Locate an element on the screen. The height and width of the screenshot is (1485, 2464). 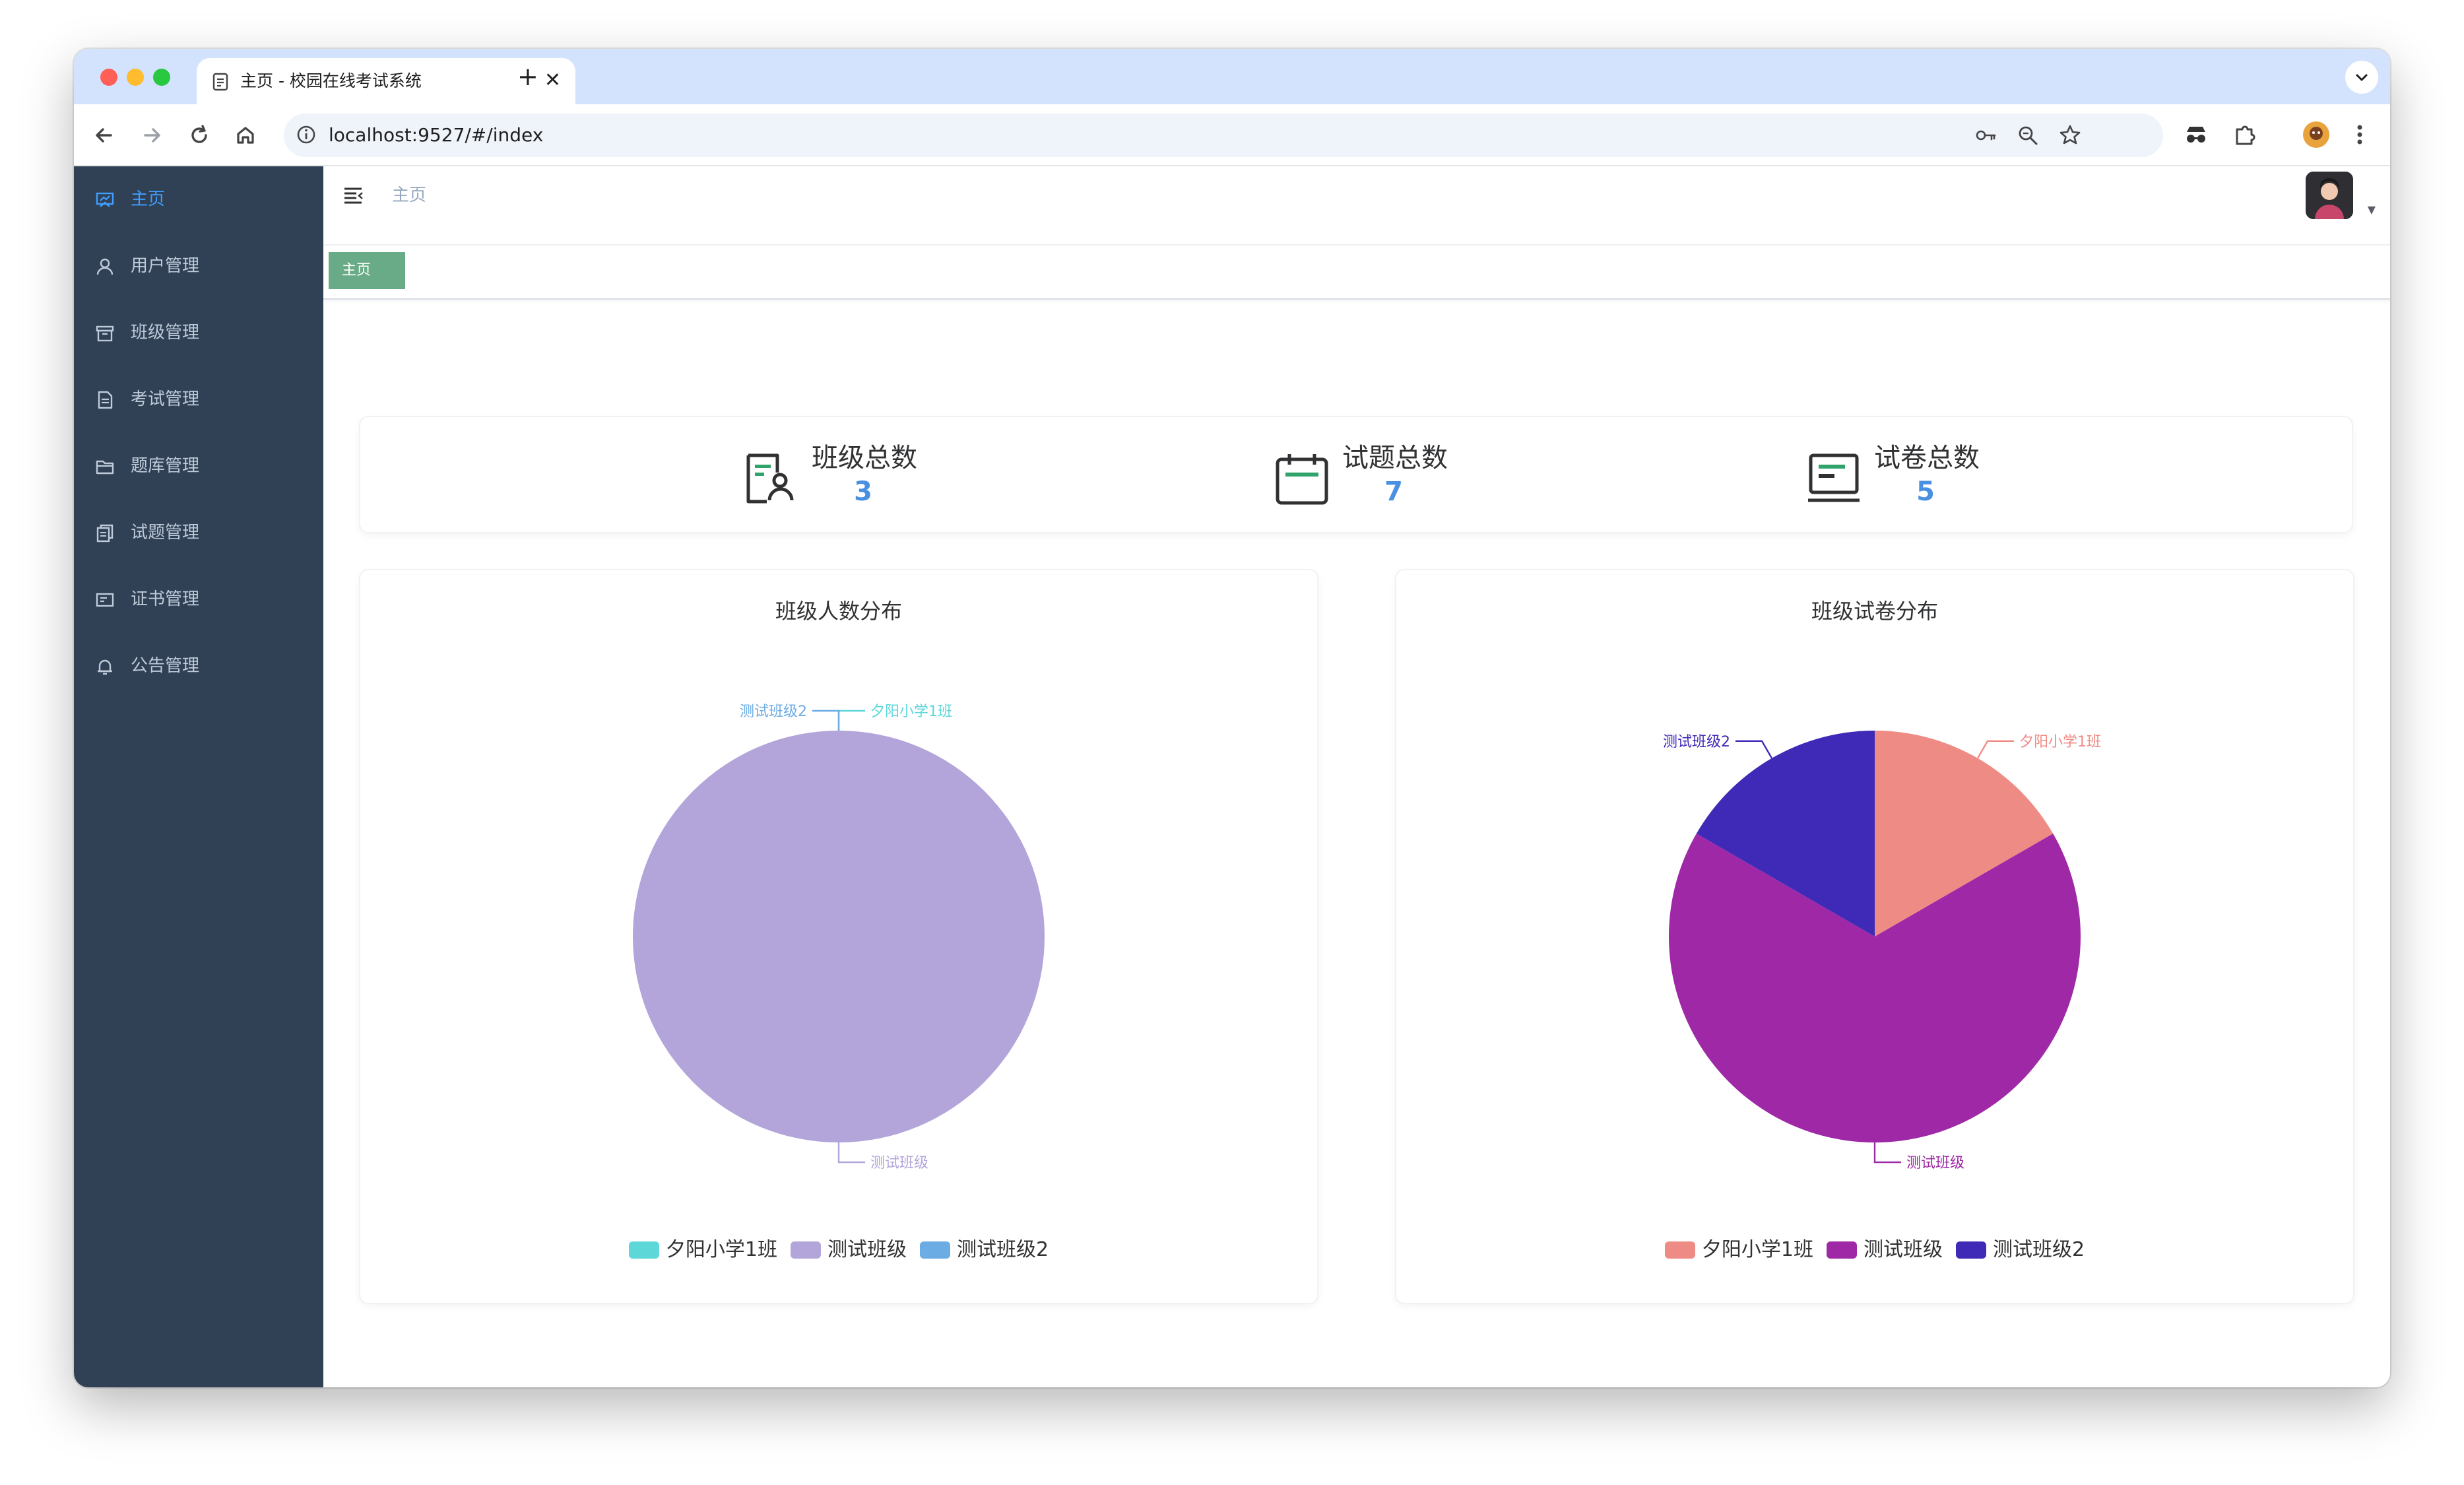
zoom-icon is located at coordinates (2027, 135).